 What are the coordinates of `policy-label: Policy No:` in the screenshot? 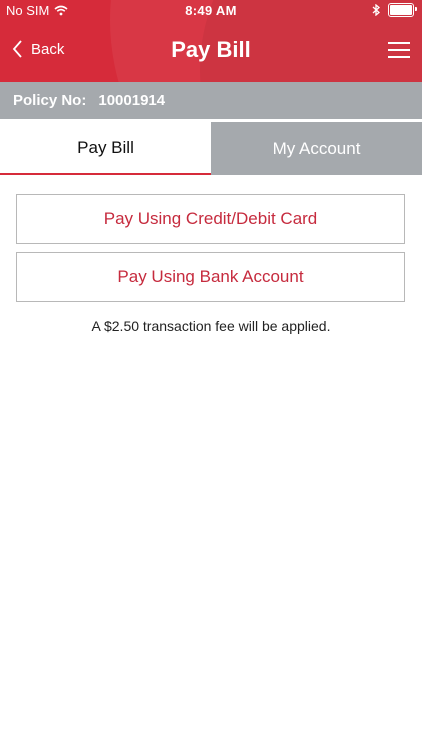 It's located at (50, 100).